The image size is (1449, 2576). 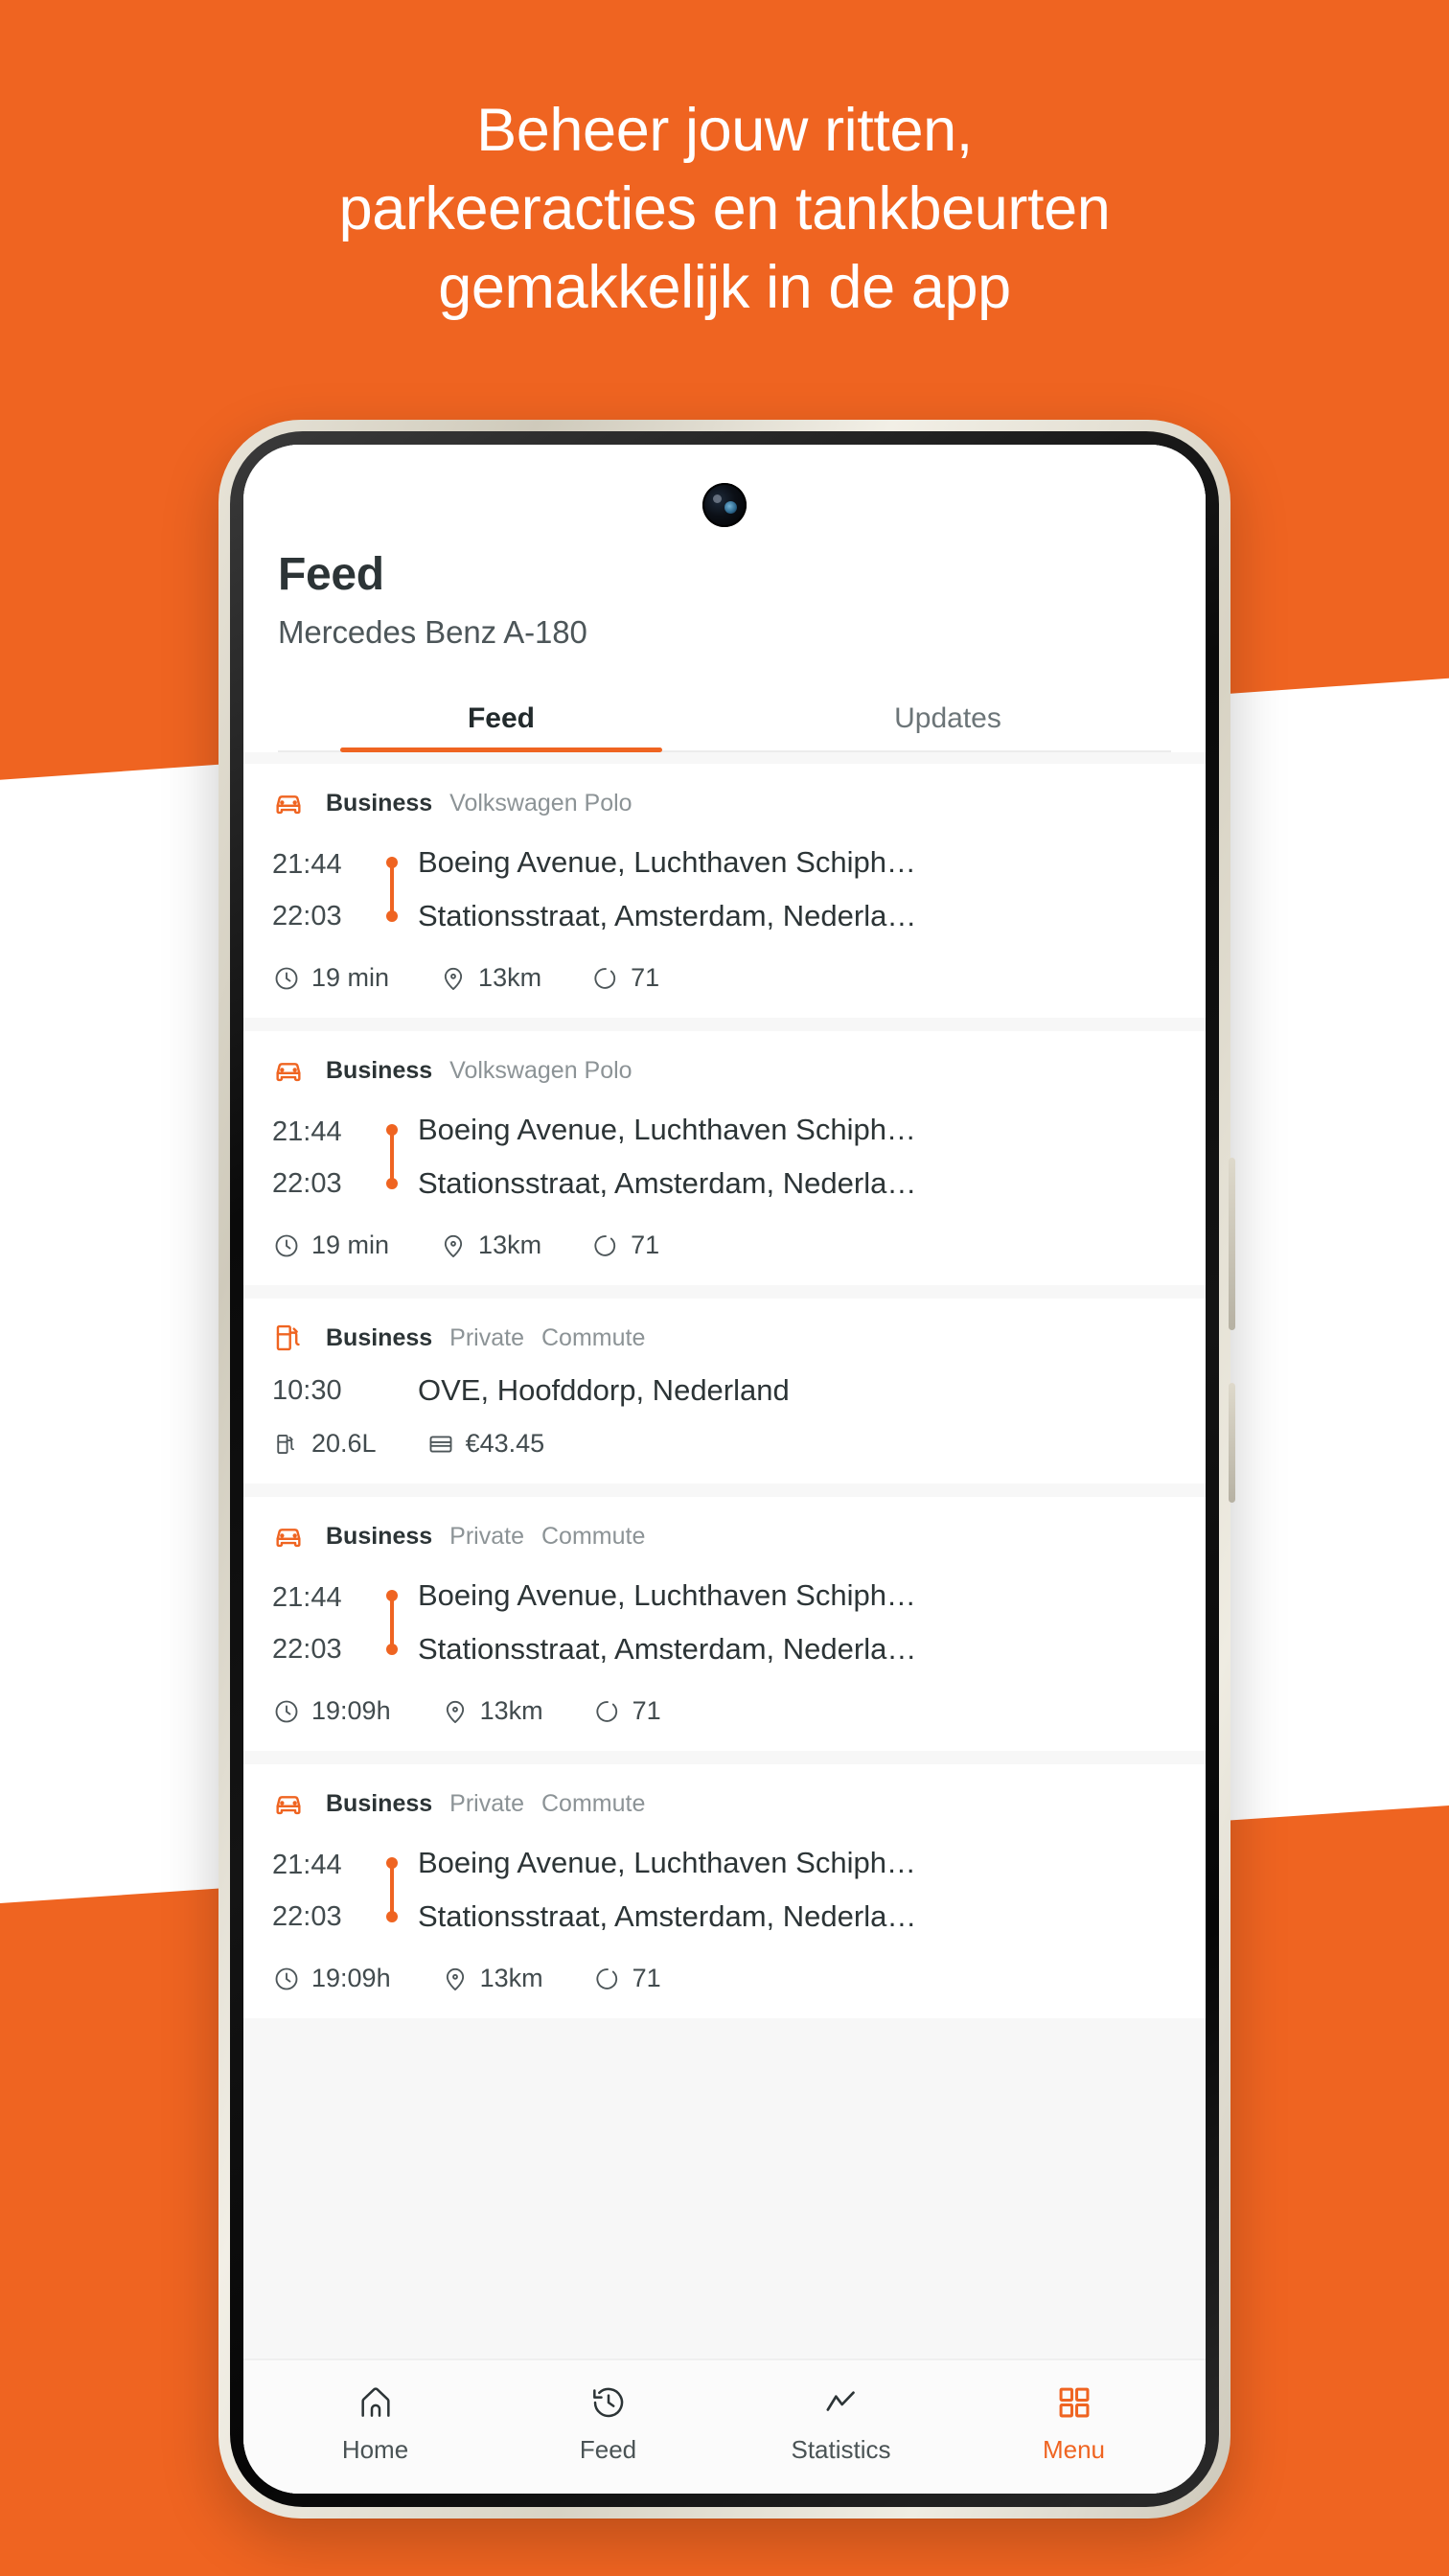 I want to click on nav-item-statistics: Statistics, so click(x=840, y=2423).